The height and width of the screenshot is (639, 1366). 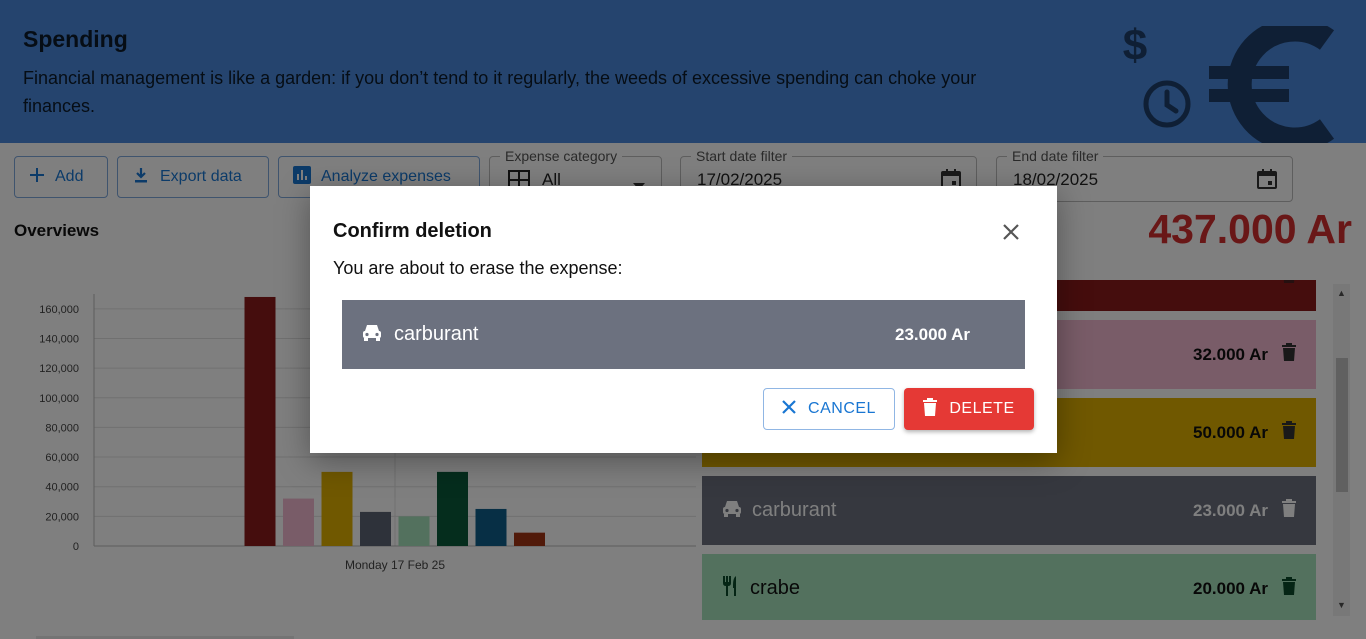 I want to click on trash-icon, so click(x=930, y=409).